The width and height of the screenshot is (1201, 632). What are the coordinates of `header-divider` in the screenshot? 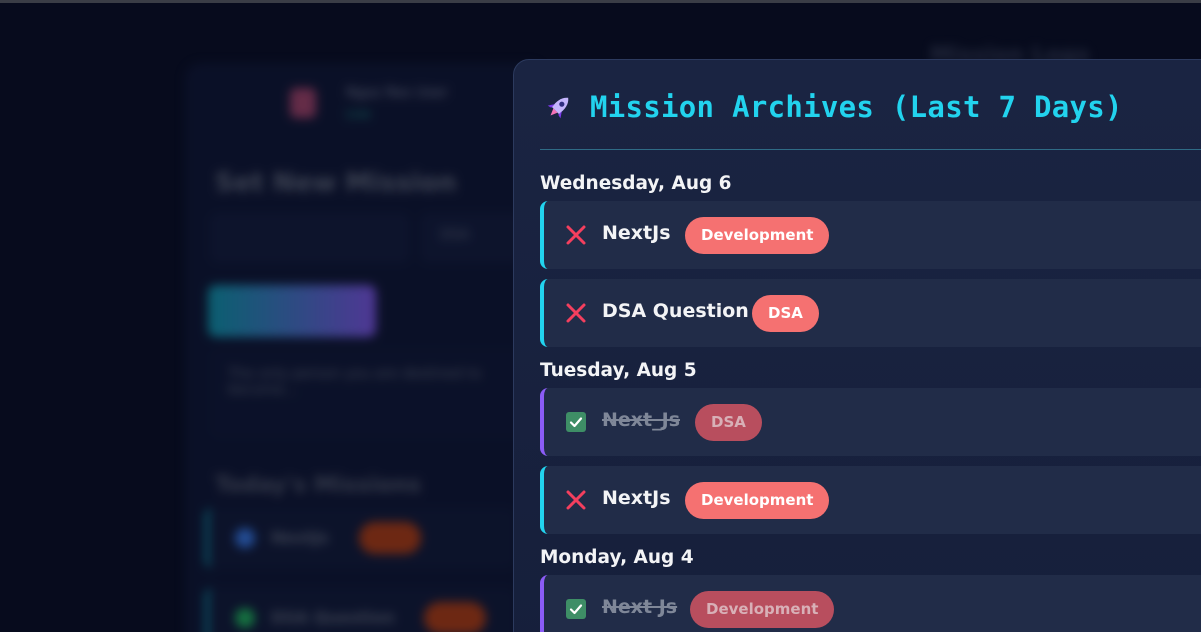 It's located at (870, 149).